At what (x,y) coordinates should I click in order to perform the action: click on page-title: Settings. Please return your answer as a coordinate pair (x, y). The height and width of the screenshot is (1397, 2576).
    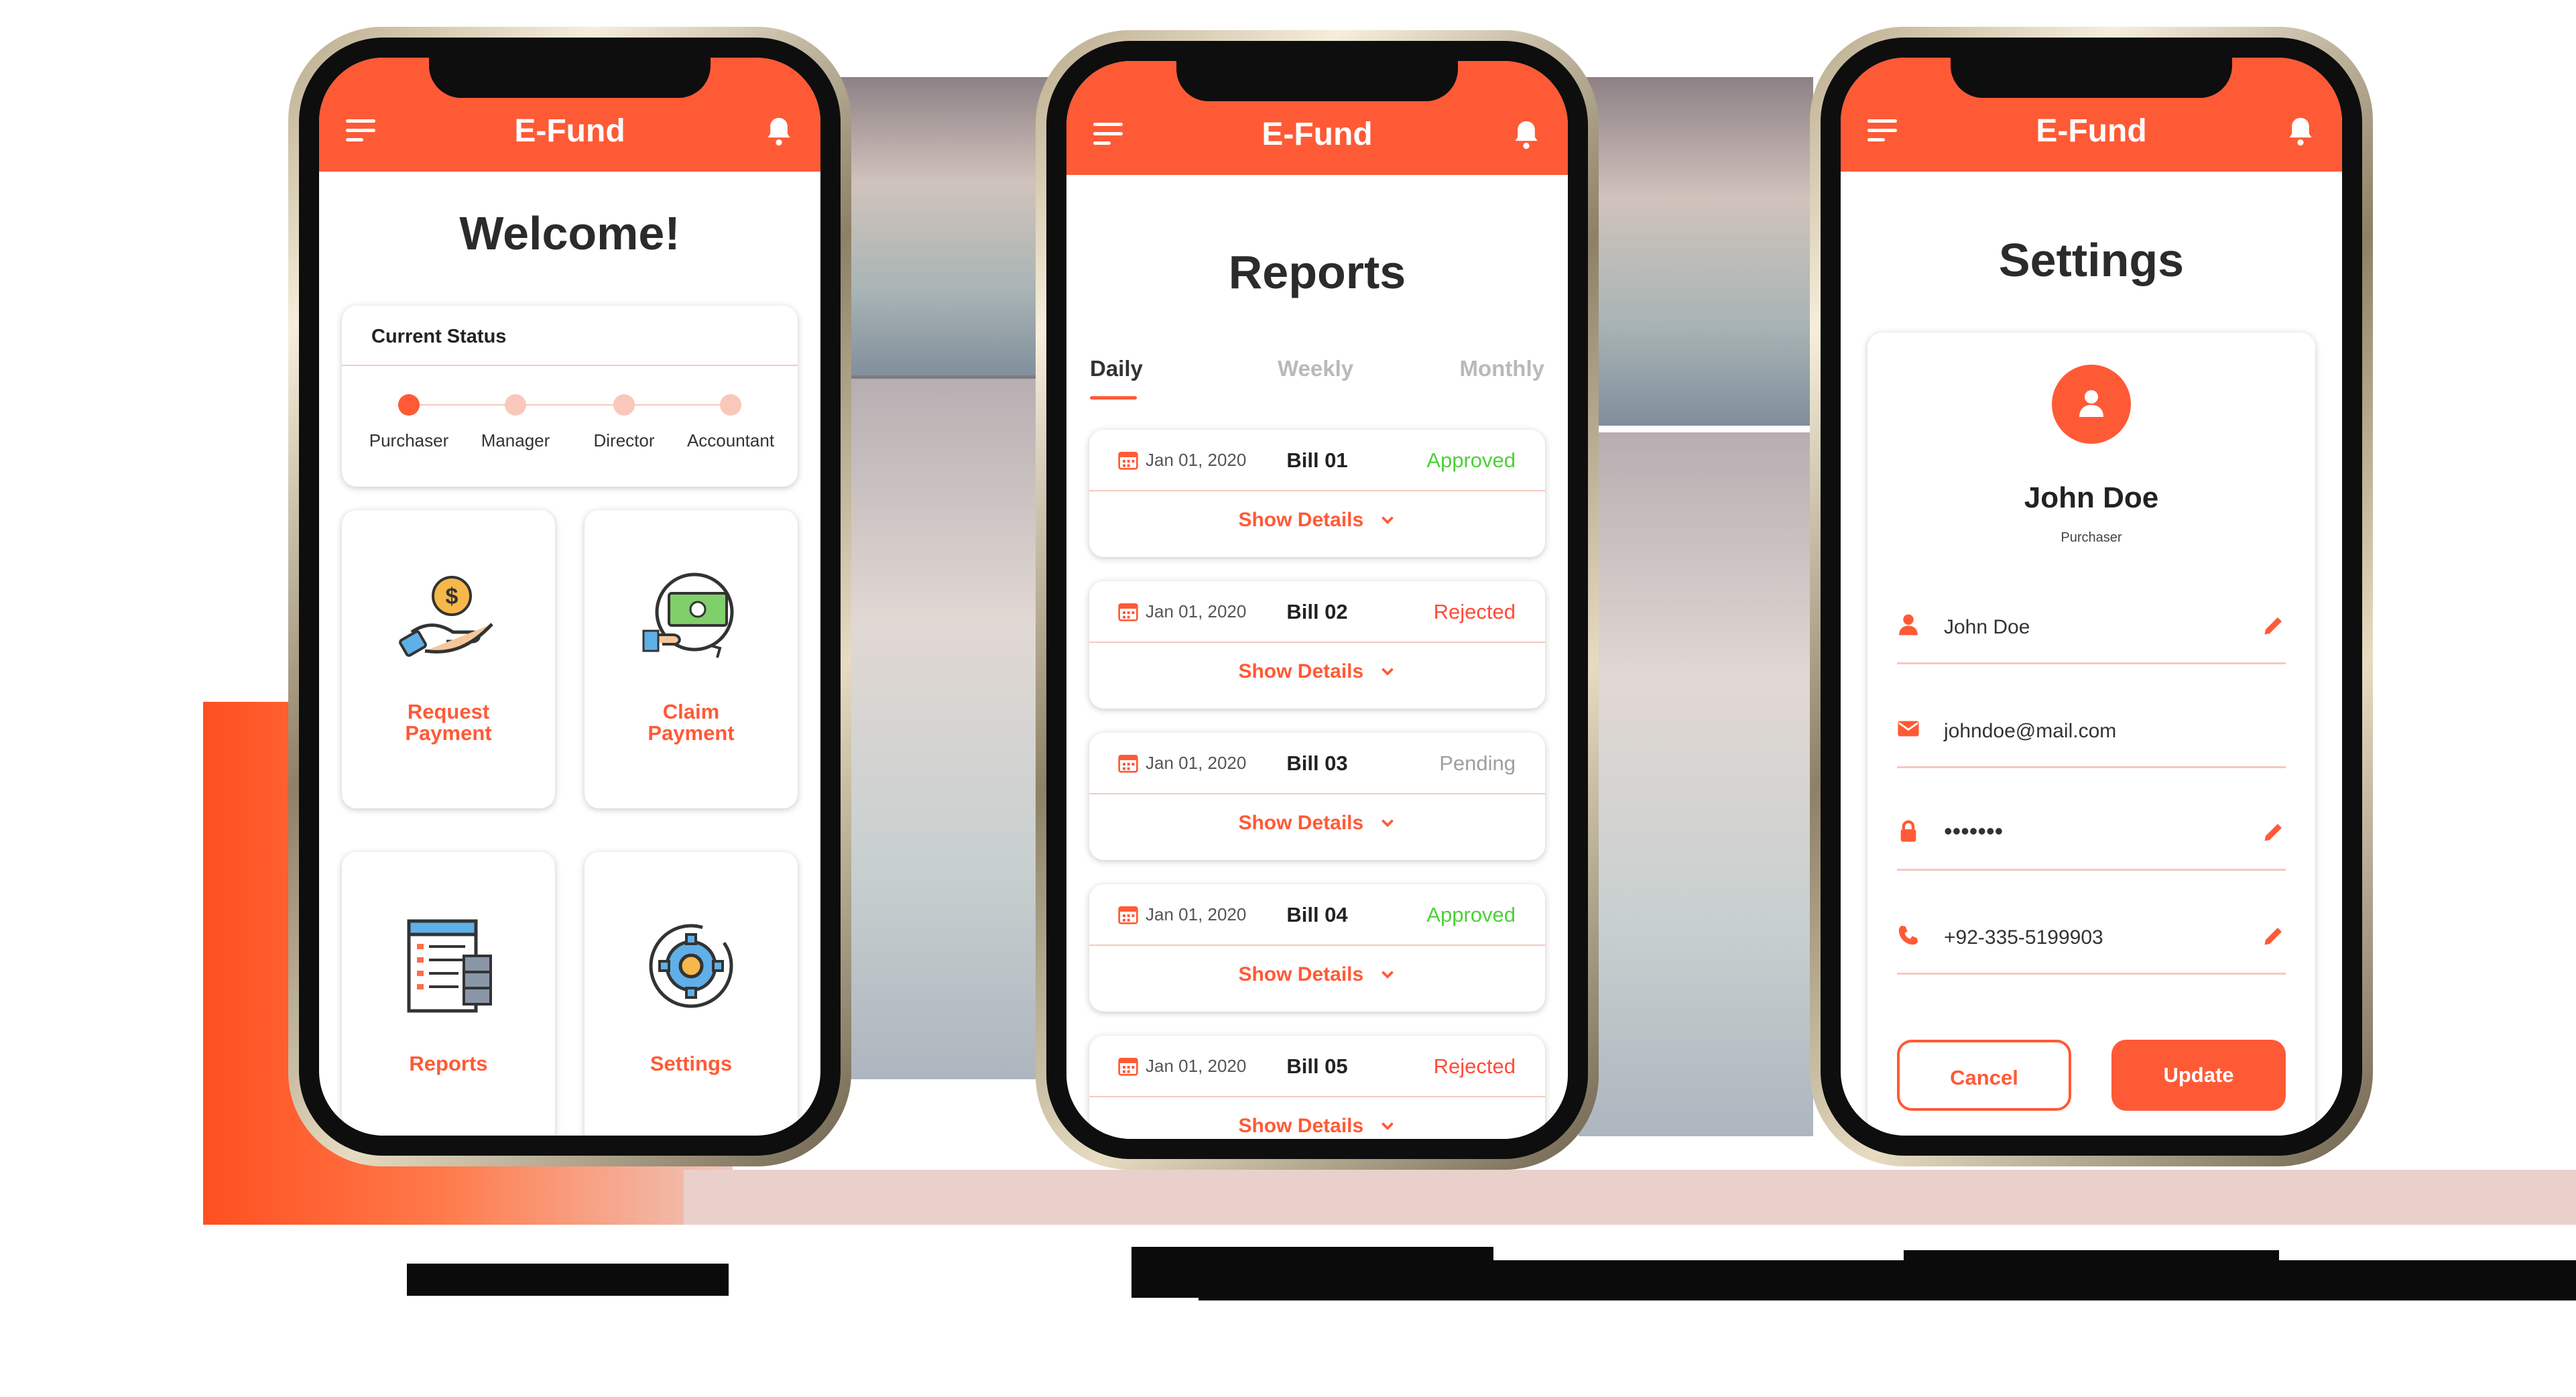
    Looking at the image, I should click on (2091, 260).